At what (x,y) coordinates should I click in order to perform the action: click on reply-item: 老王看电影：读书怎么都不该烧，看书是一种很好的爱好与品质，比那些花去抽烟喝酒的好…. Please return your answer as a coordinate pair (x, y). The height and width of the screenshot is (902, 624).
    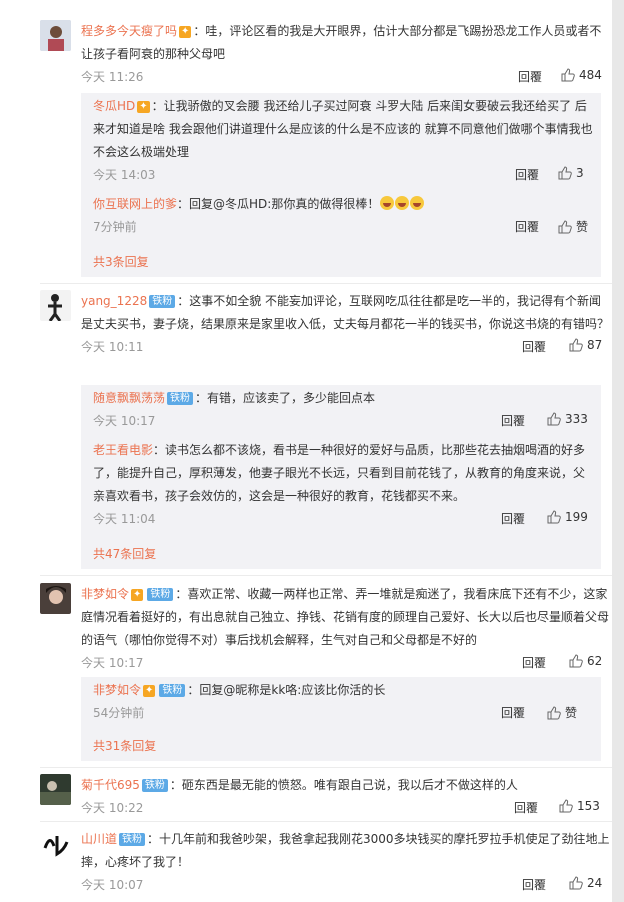
    Looking at the image, I should click on (343, 484).